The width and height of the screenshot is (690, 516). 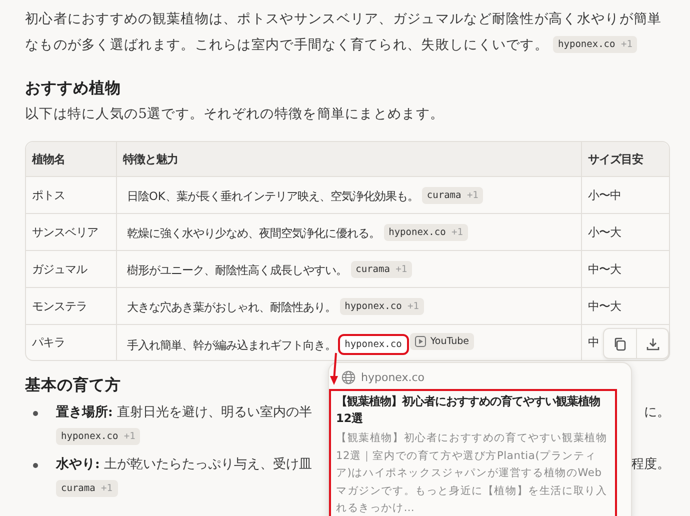 I want to click on play-icon, so click(x=420, y=341).